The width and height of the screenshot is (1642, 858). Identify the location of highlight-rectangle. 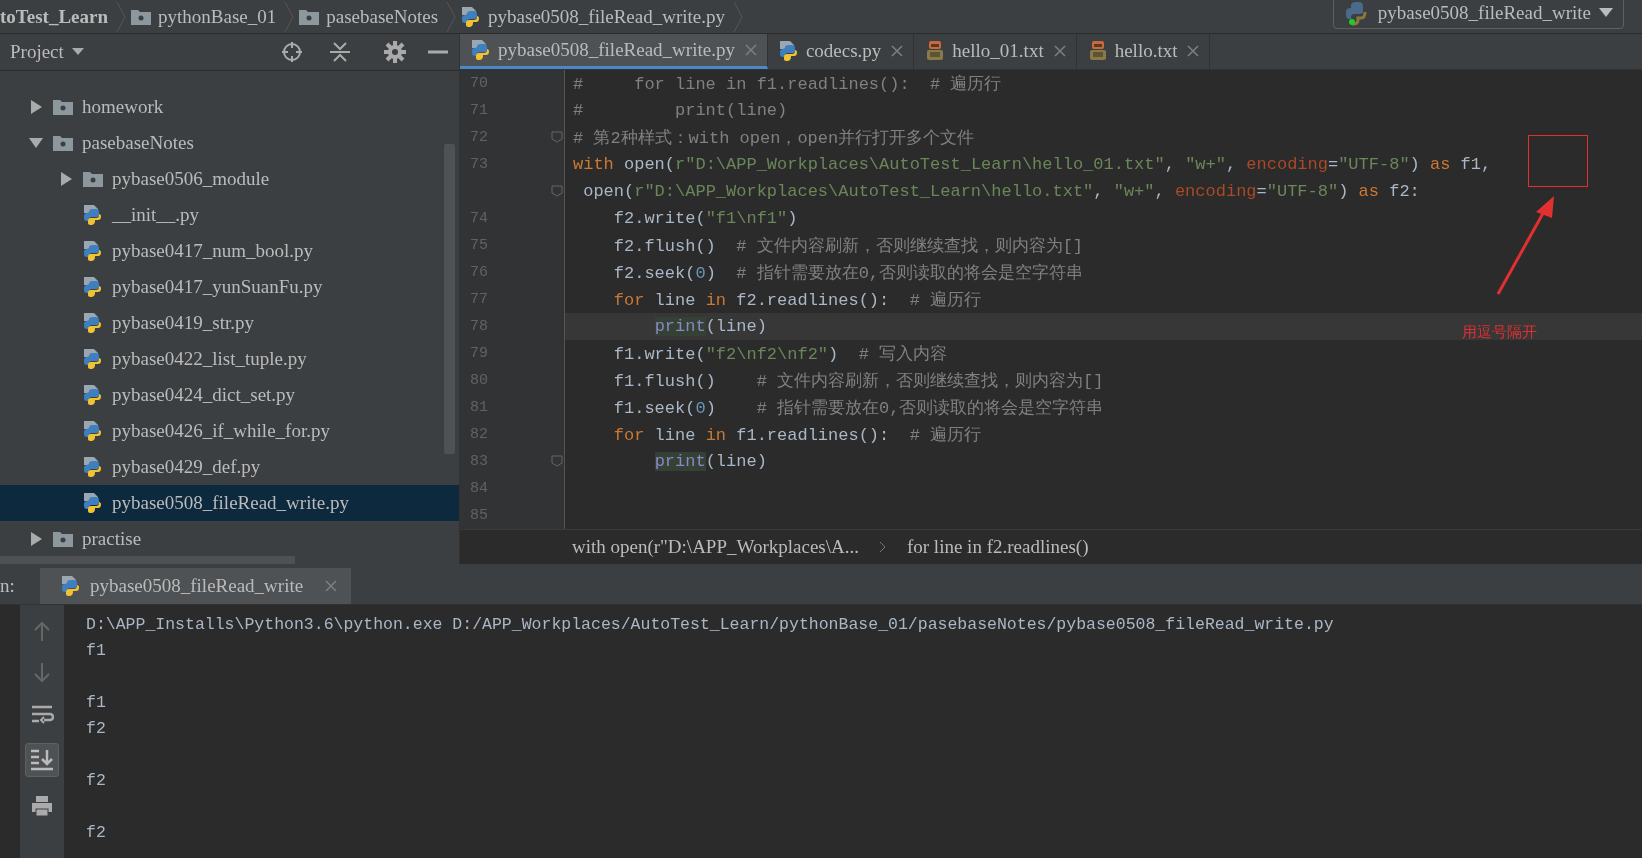
(1558, 161).